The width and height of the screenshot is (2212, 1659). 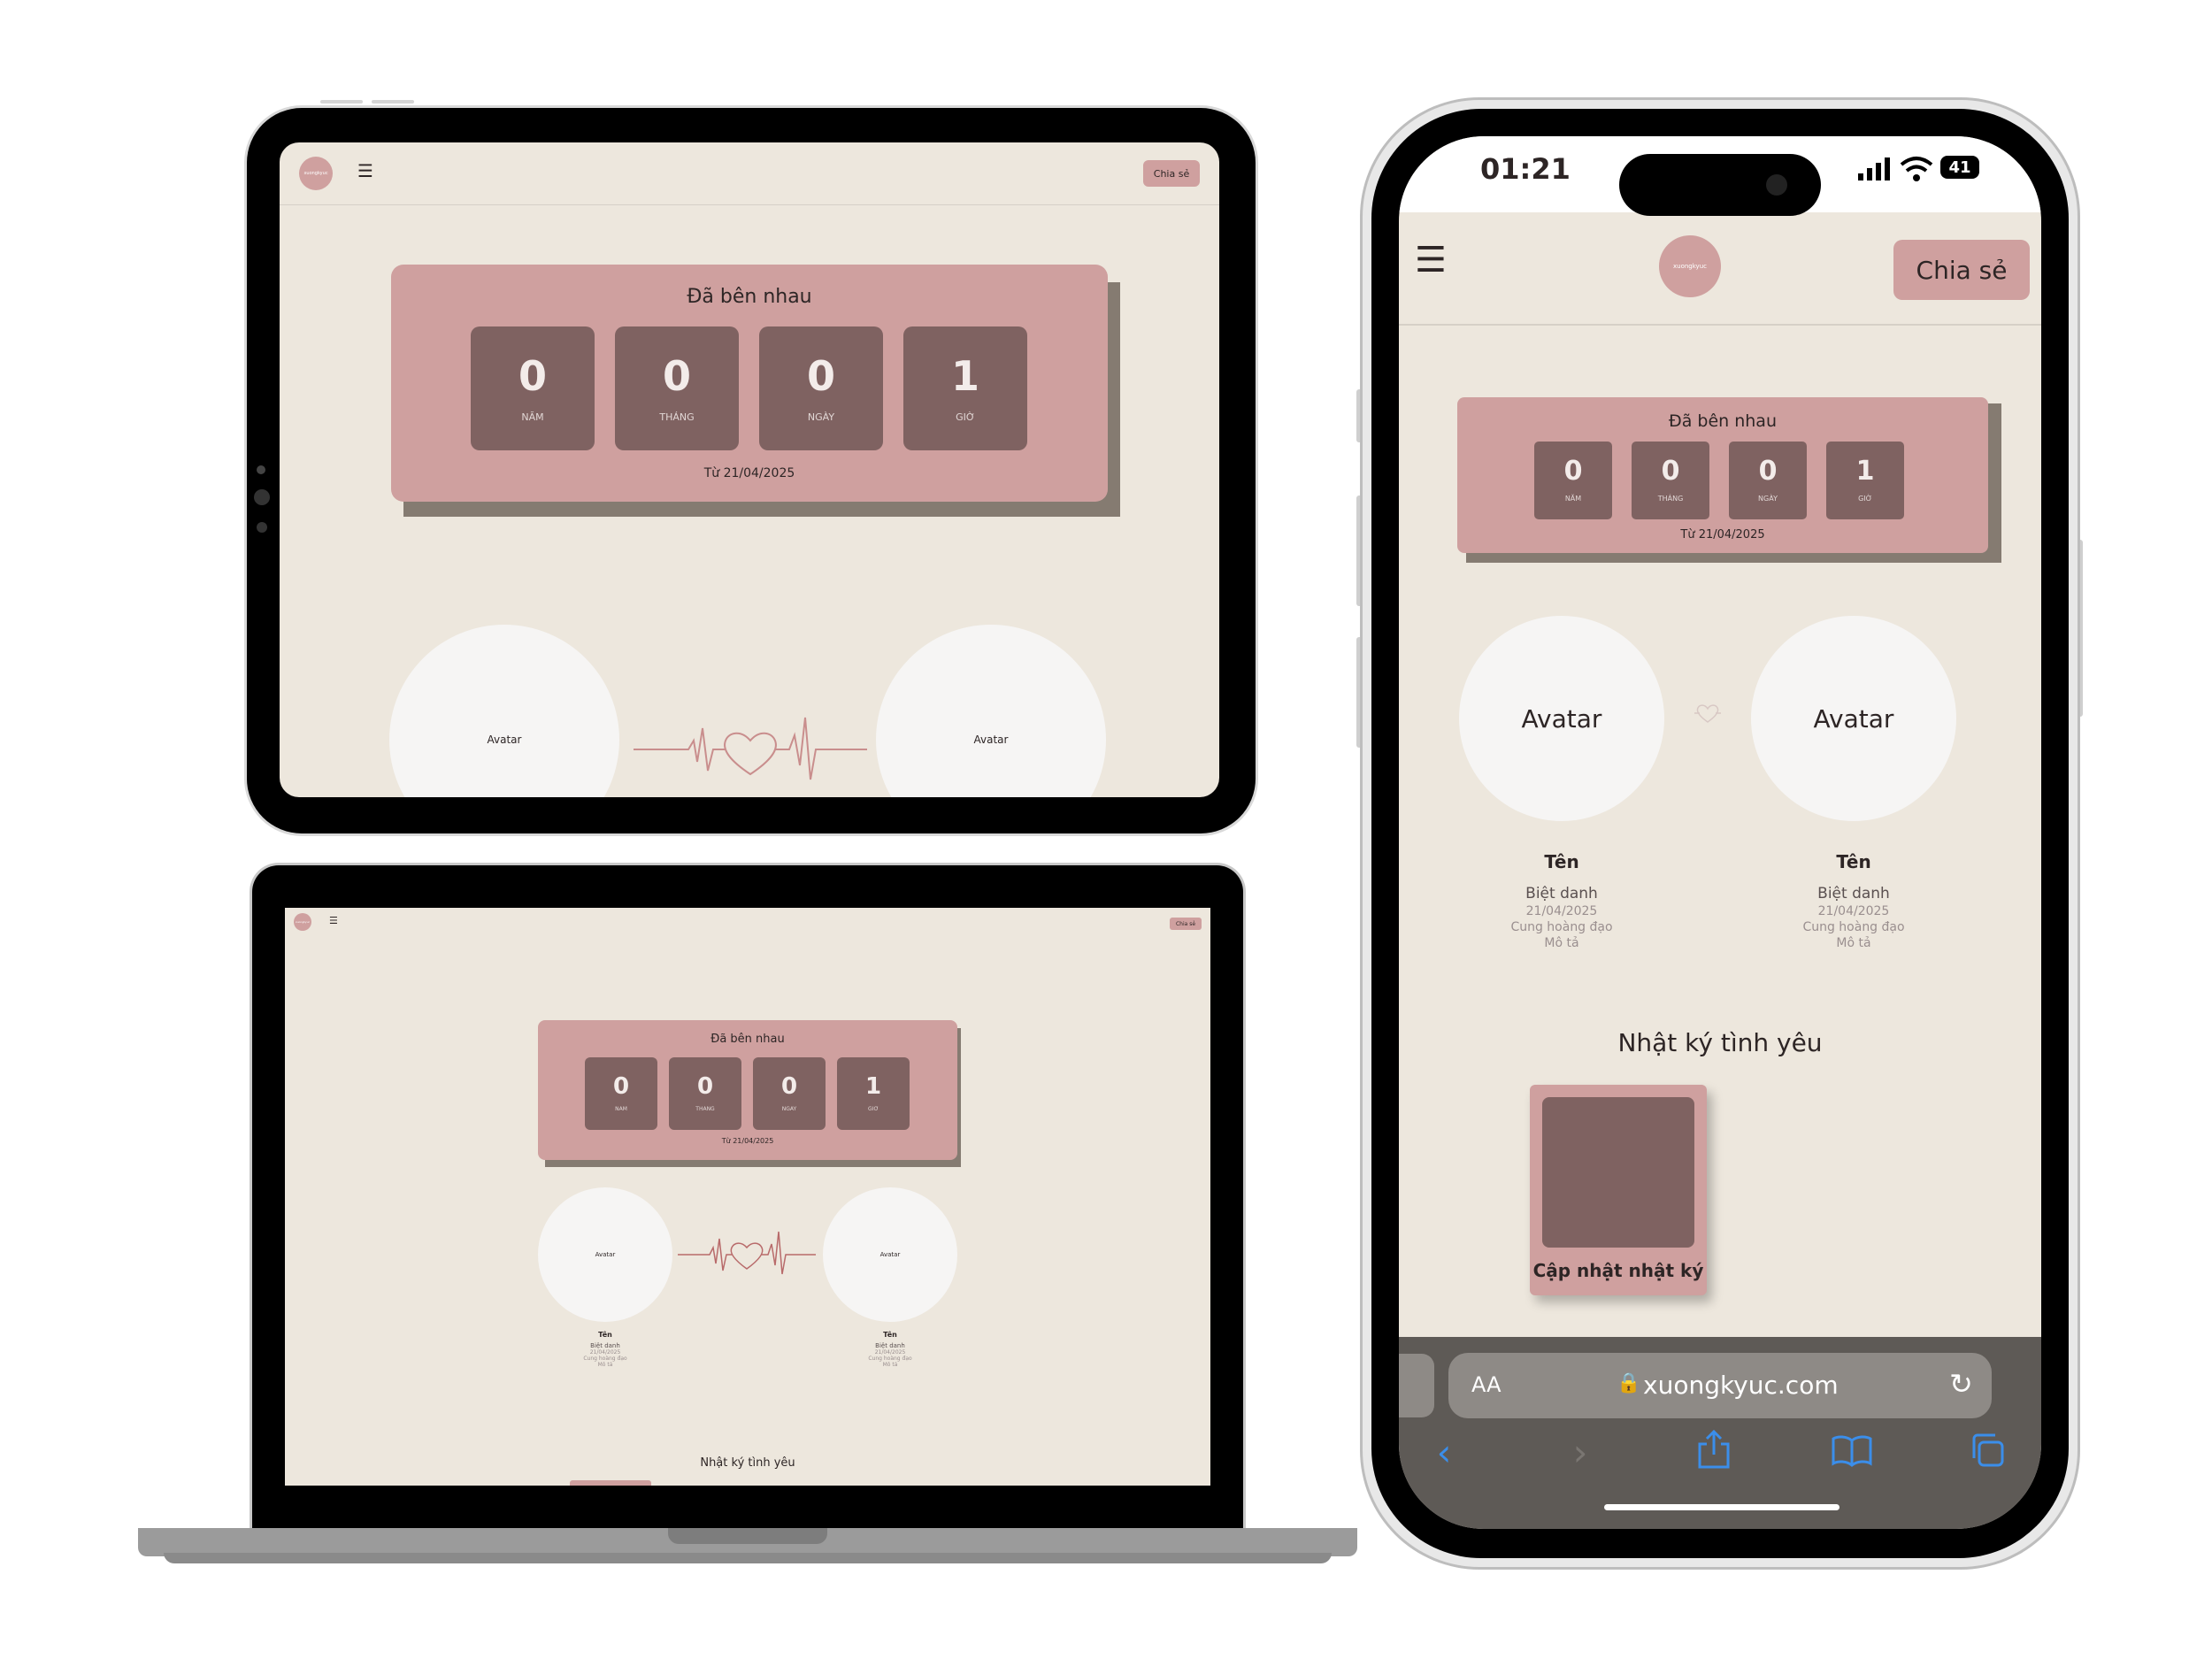 I want to click on counter-tile-years: 0 NĂM, so click(x=1573, y=480).